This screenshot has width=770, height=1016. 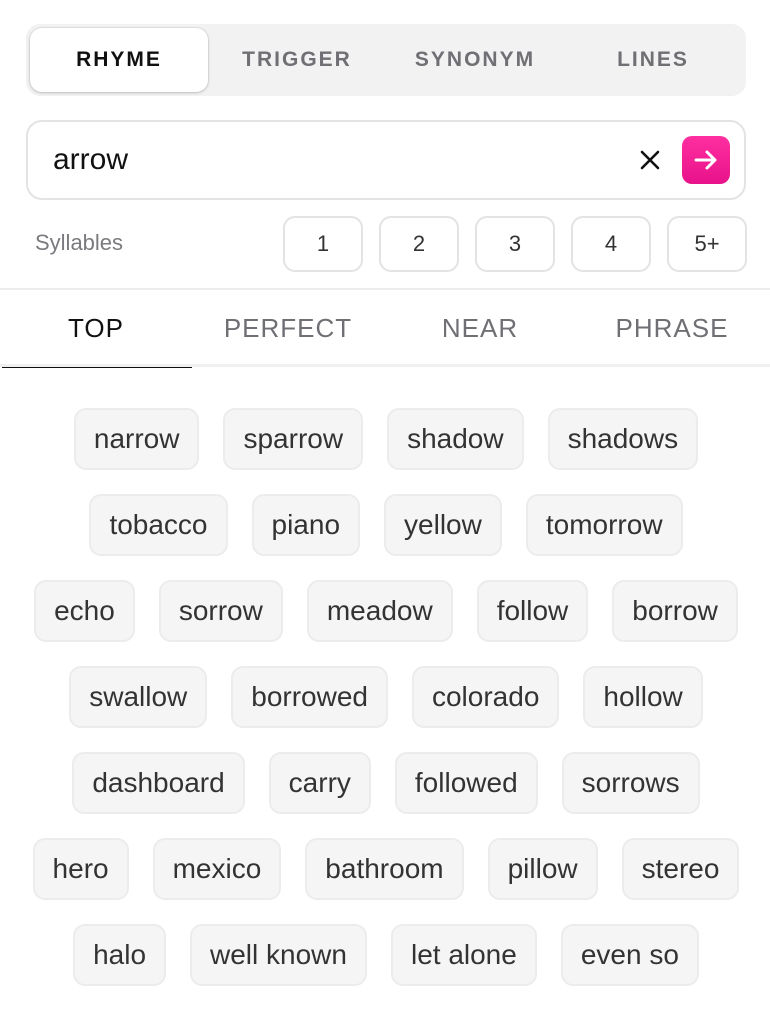 I want to click on close-icon, so click(x=650, y=160).